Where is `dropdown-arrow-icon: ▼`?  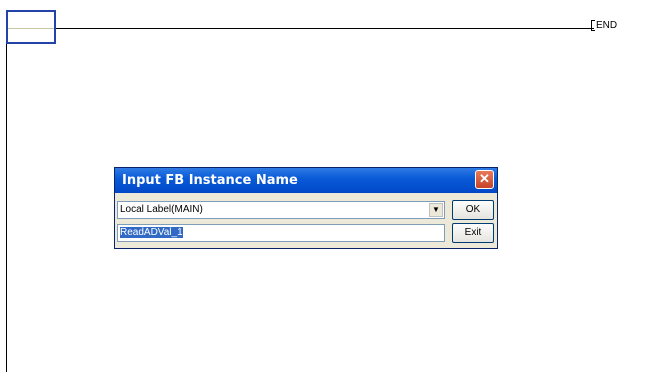 dropdown-arrow-icon: ▼ is located at coordinates (436, 210).